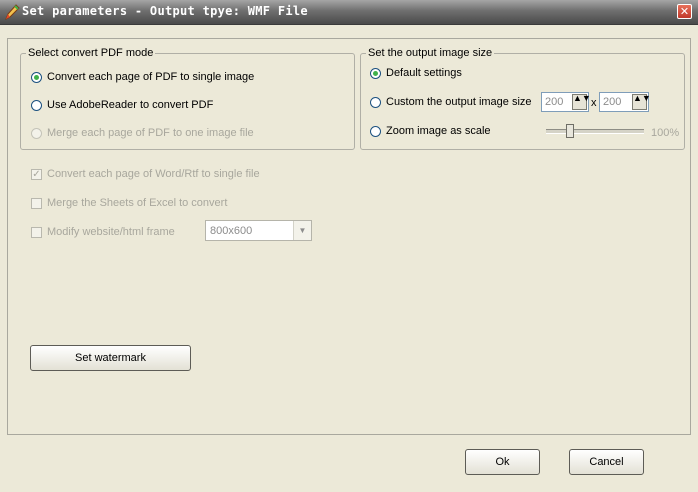  What do you see at coordinates (349, 12) in the screenshot?
I see `title-bar: Set parameters - Output tpye: WMF File ✕` at bounding box center [349, 12].